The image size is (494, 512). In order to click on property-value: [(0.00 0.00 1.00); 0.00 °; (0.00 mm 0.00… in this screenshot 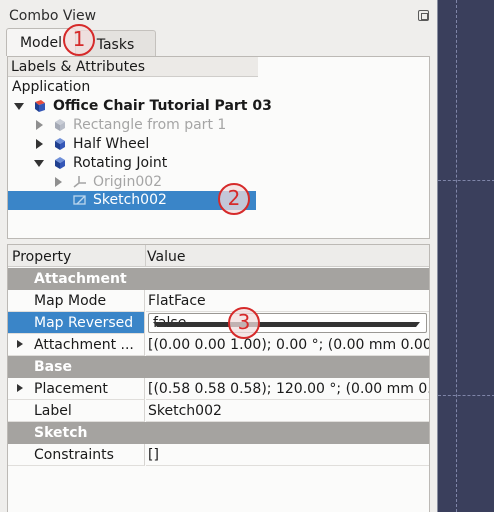, I will do `click(288, 345)`.